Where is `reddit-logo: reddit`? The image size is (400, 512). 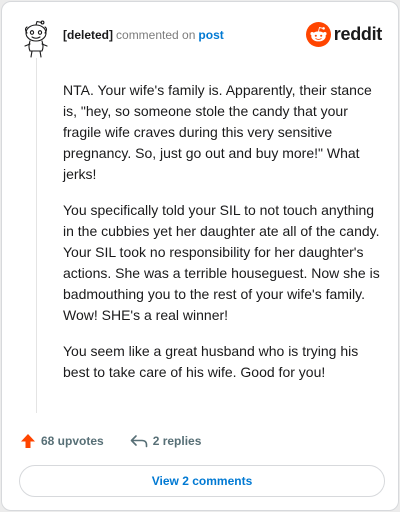
reddit-logo: reddit is located at coordinates (344, 34).